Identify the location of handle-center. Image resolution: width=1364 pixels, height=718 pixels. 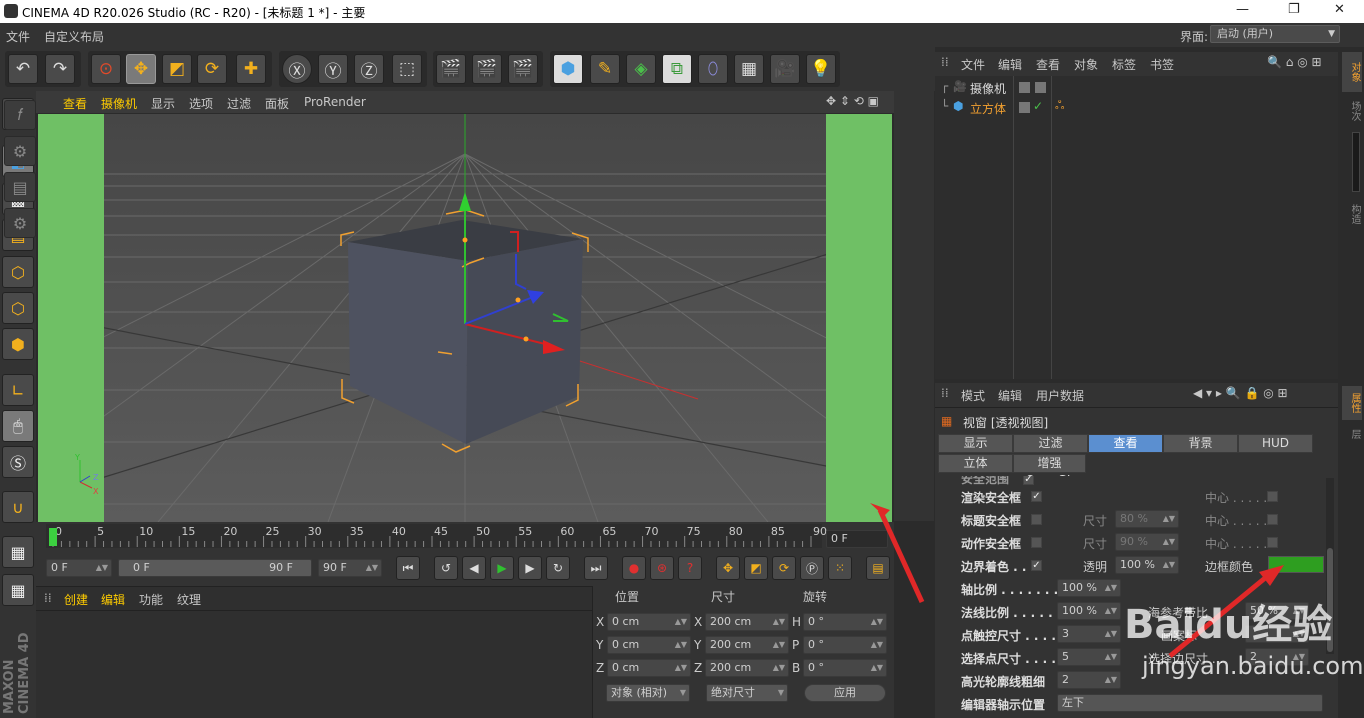
(518, 300).